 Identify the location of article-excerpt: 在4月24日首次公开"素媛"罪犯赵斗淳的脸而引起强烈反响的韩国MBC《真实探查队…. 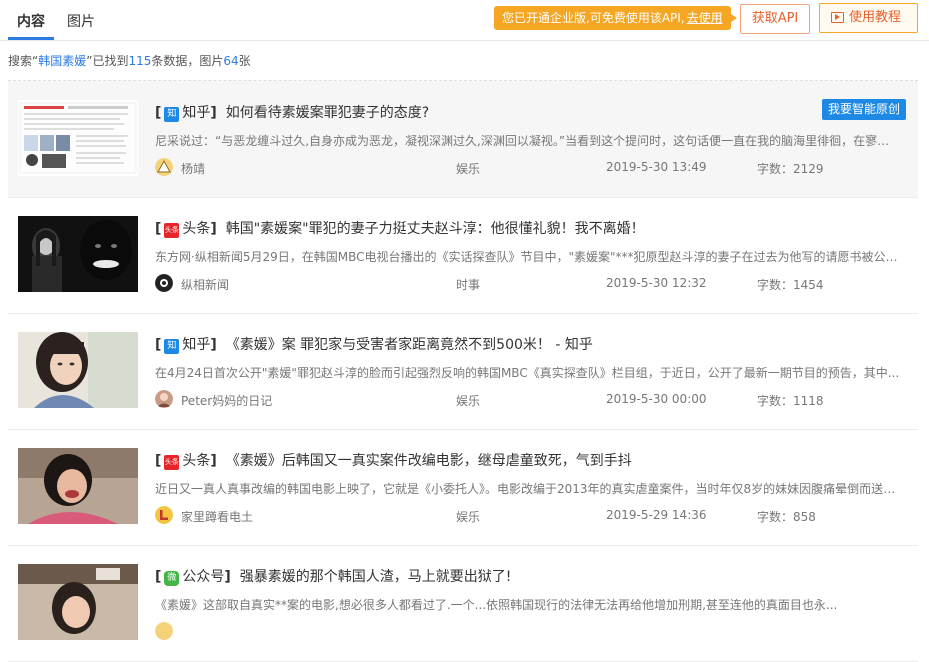
(527, 373).